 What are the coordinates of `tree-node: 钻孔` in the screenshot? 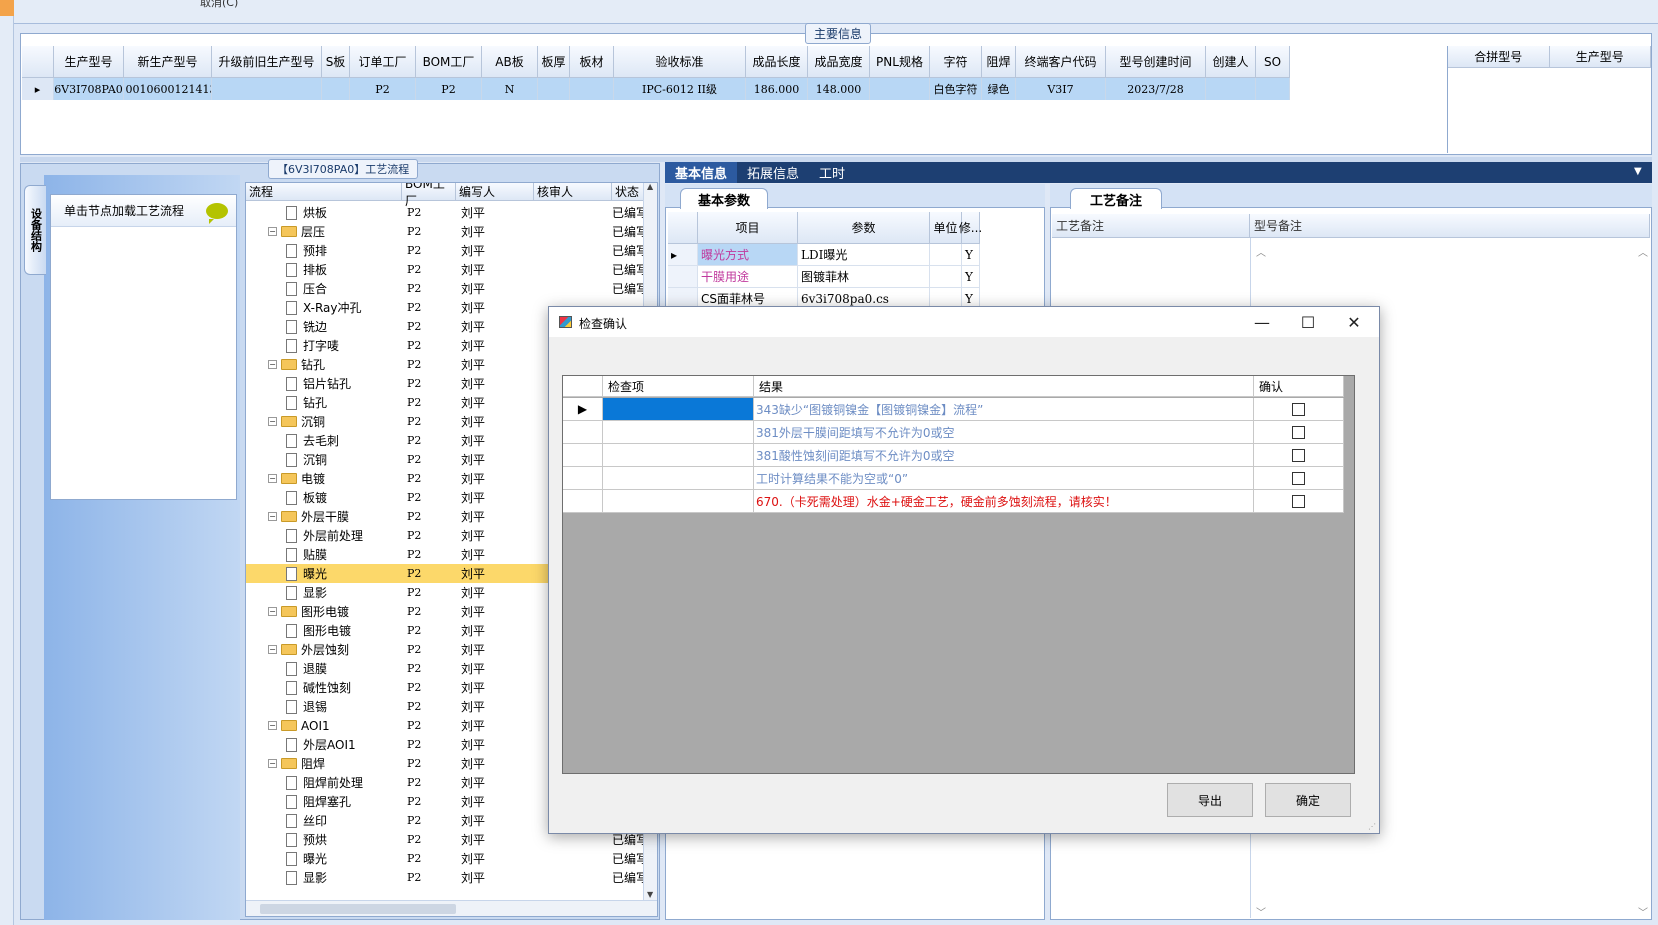 It's located at (324, 402).